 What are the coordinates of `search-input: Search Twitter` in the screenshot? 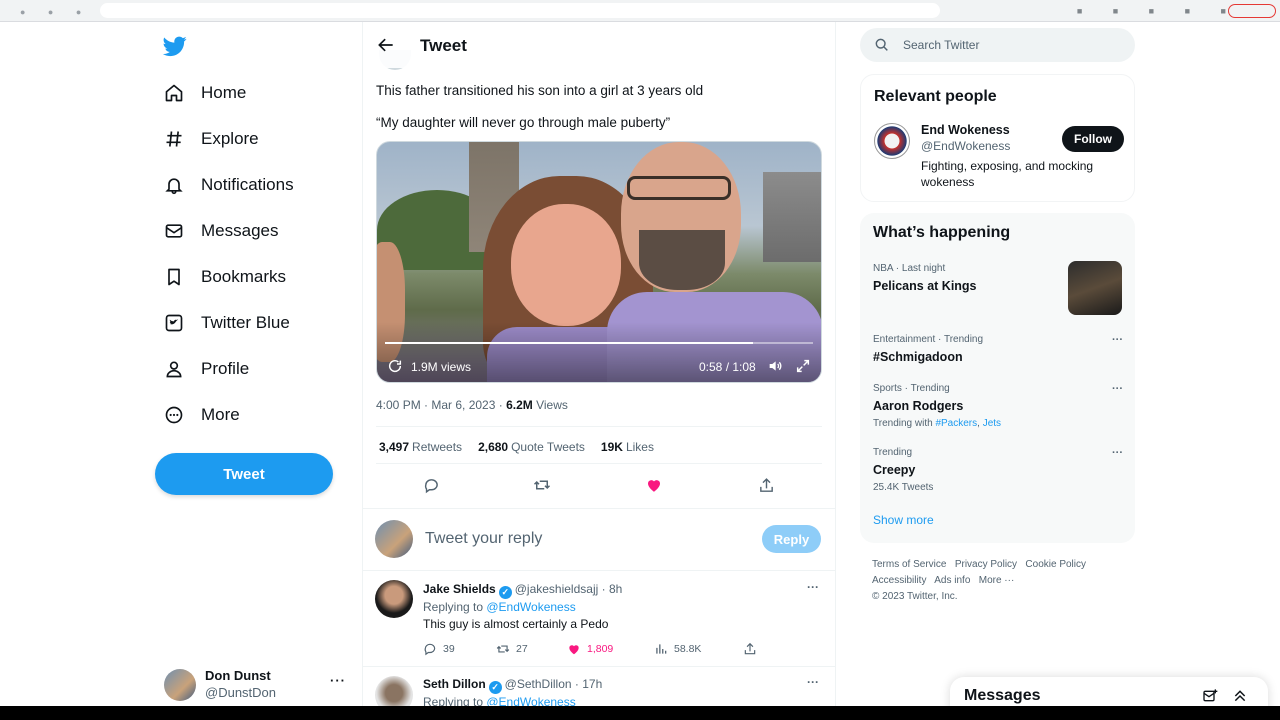 It's located at (941, 45).